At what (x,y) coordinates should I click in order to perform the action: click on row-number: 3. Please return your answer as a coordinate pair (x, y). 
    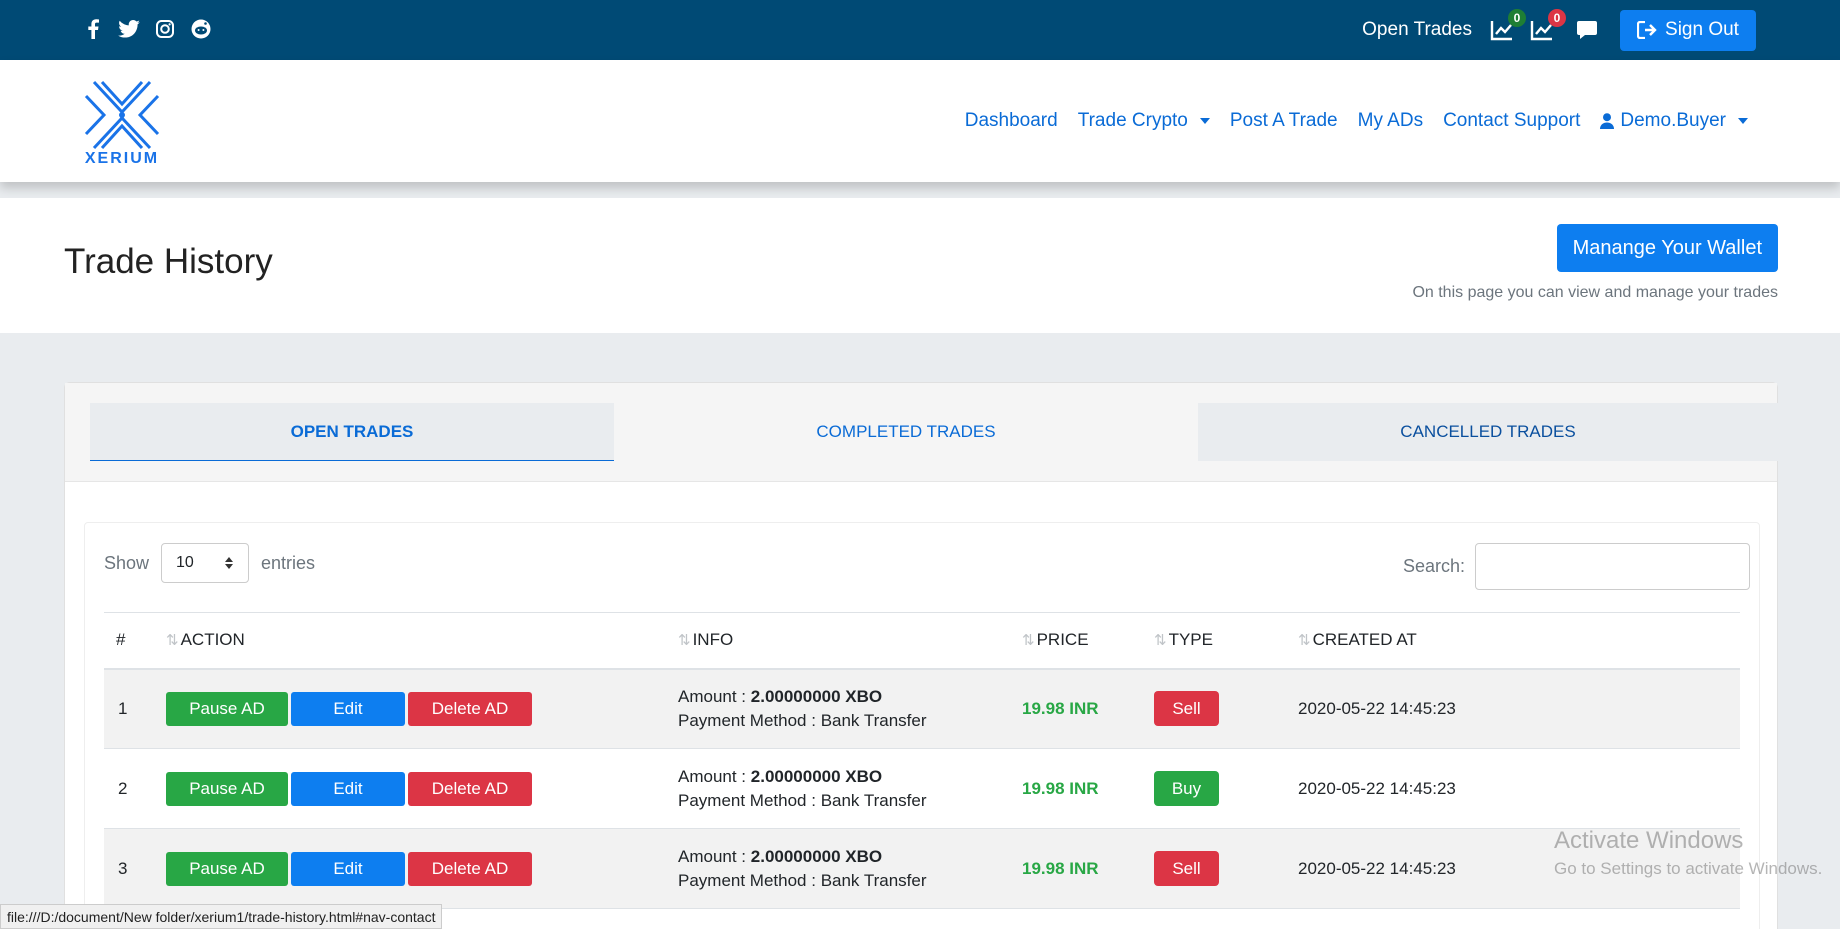
    Looking at the image, I should click on (123, 868).